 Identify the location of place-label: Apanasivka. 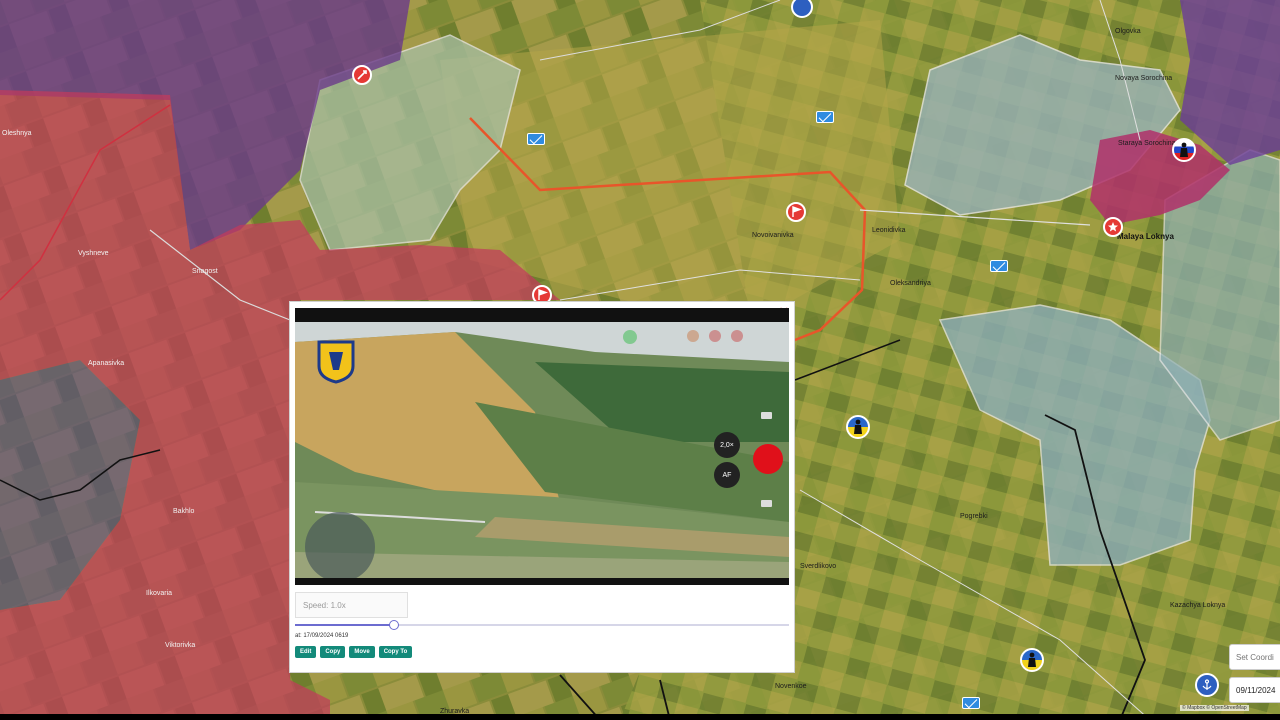
(106, 363).